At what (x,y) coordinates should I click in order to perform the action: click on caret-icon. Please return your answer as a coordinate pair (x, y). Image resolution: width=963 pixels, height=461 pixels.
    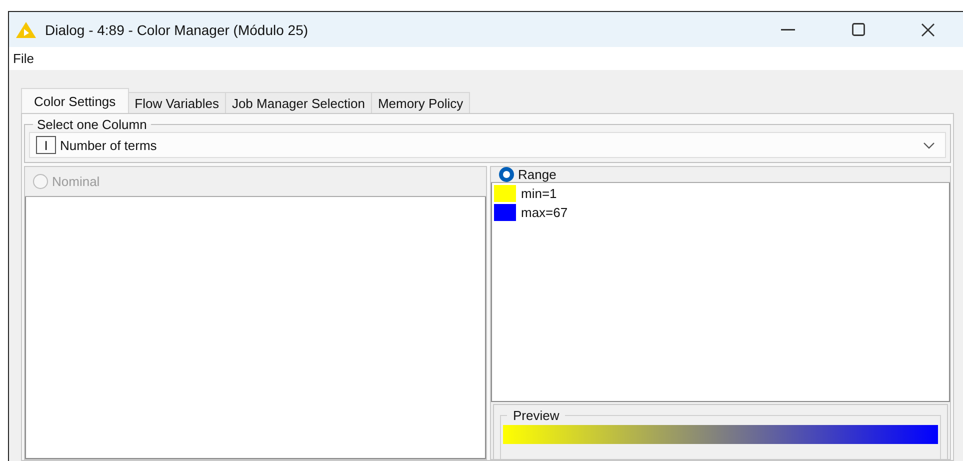
    Looking at the image, I should click on (929, 145).